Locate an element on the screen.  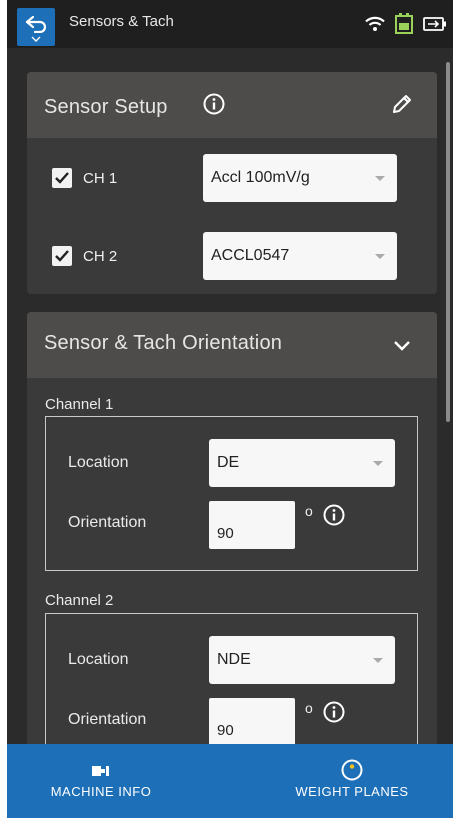
channel-2-sensor-value: ACCL0547 is located at coordinates (250, 255).